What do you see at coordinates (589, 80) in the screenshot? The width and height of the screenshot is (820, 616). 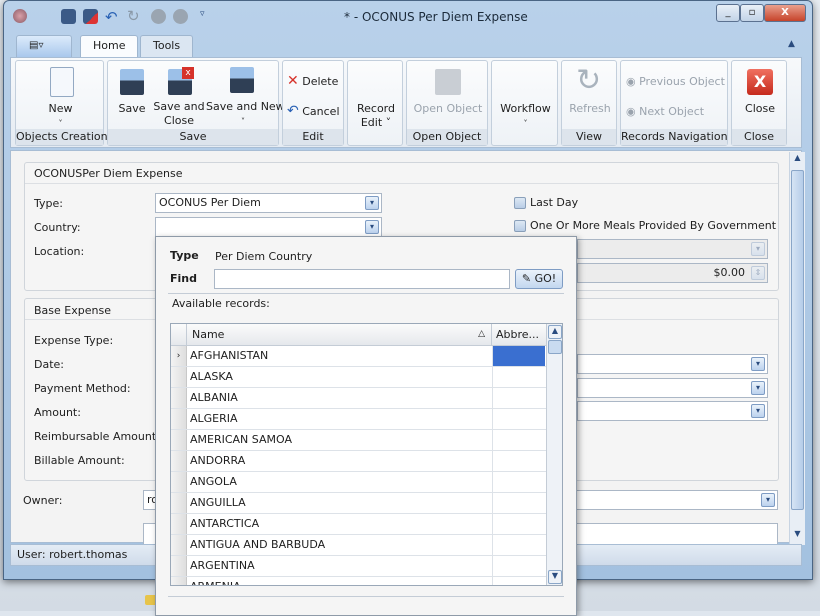 I see `refresh-icon: ↻` at bounding box center [589, 80].